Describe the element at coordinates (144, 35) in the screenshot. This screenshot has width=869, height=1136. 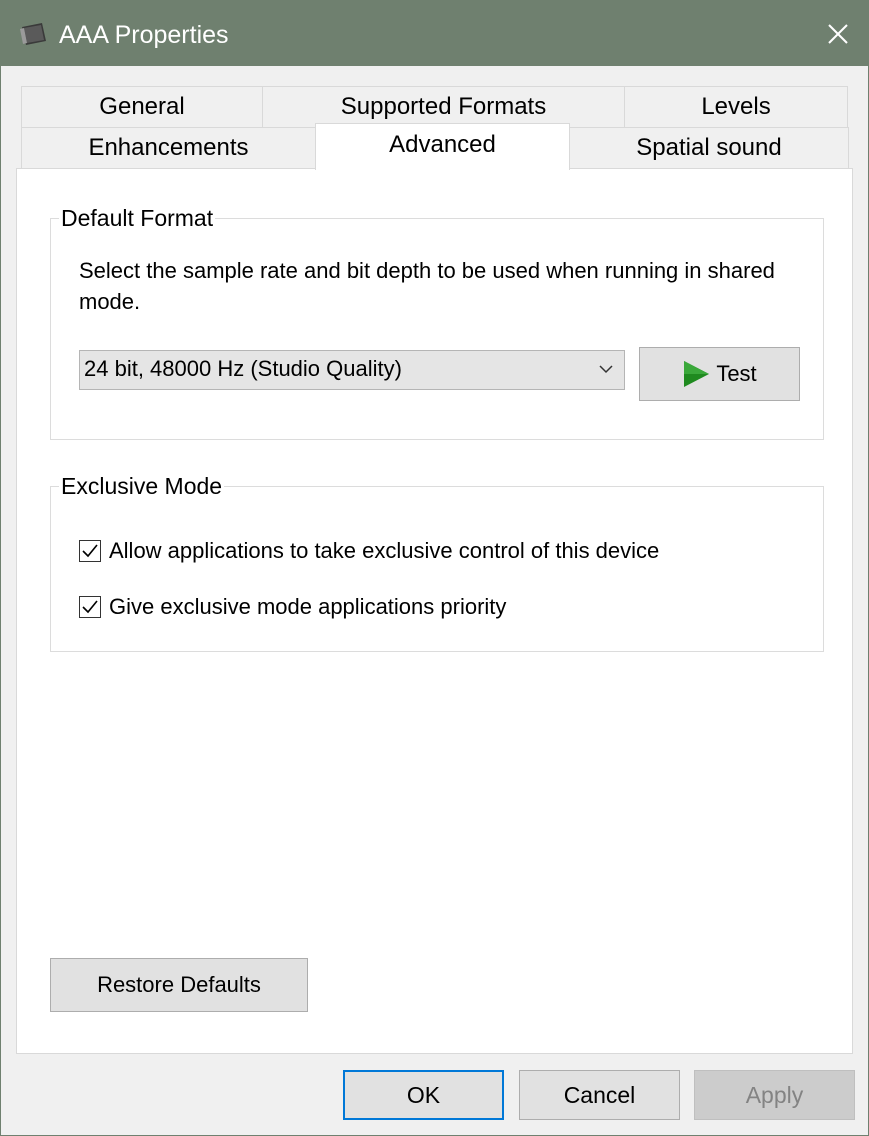
I see `window-title: AAA Properties` at that location.